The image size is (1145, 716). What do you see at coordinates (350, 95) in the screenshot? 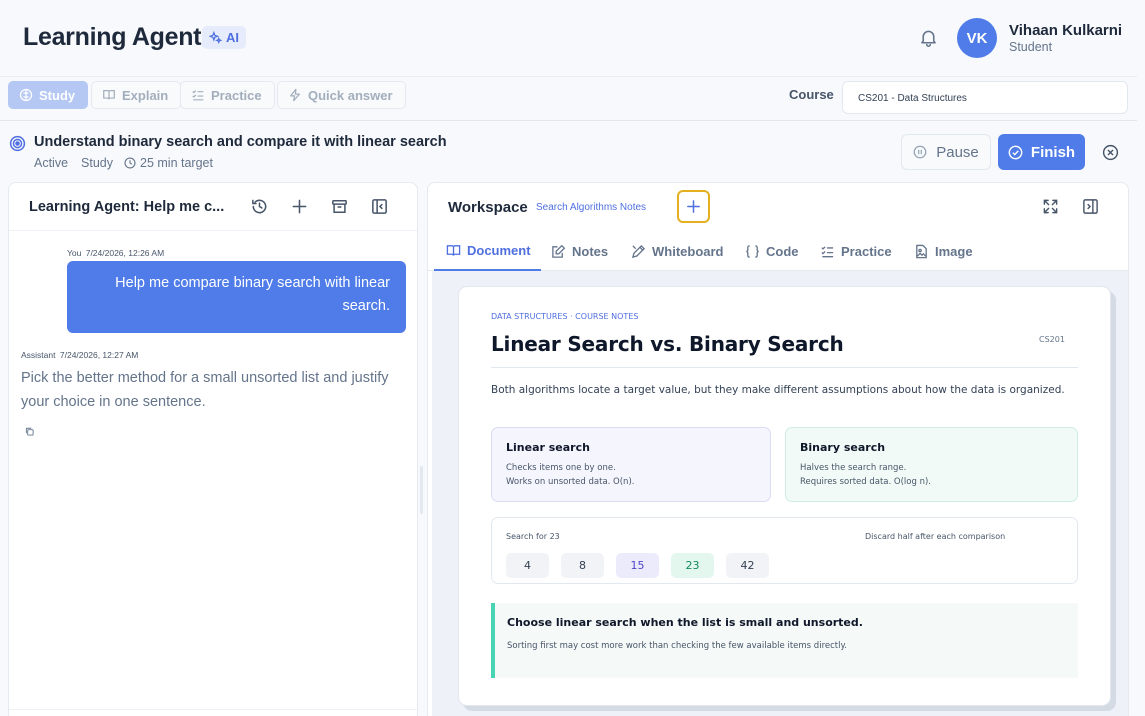
I see `mode-quick-answer-label: Quick answer` at bounding box center [350, 95].